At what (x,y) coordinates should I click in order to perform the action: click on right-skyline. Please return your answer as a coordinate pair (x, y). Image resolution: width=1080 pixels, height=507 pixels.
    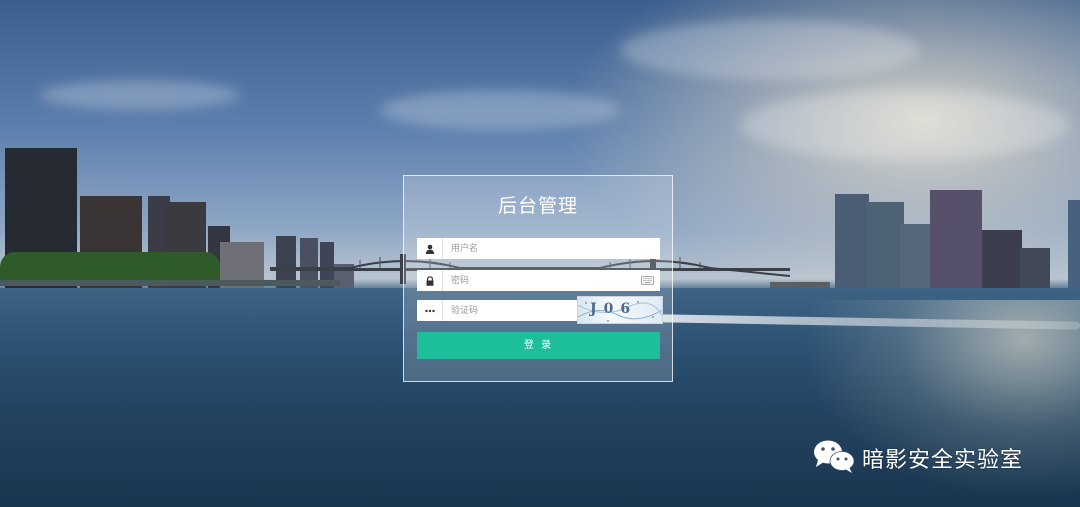
    Looking at the image, I should click on (925, 242).